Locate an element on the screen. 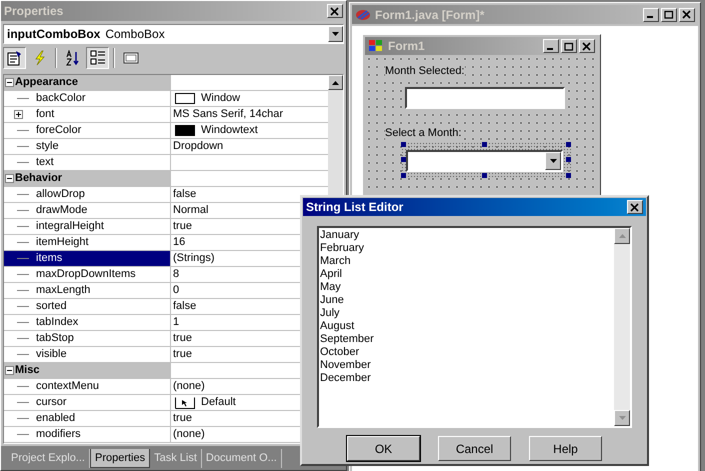 The width and height of the screenshot is (705, 471). dialog-button: Cancel is located at coordinates (474, 448).